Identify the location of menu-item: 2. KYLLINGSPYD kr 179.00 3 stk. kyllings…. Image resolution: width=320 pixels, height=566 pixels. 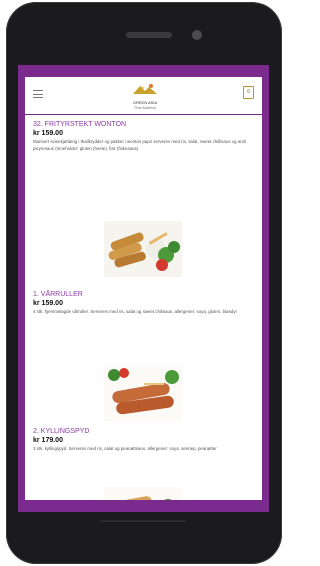
(145, 440).